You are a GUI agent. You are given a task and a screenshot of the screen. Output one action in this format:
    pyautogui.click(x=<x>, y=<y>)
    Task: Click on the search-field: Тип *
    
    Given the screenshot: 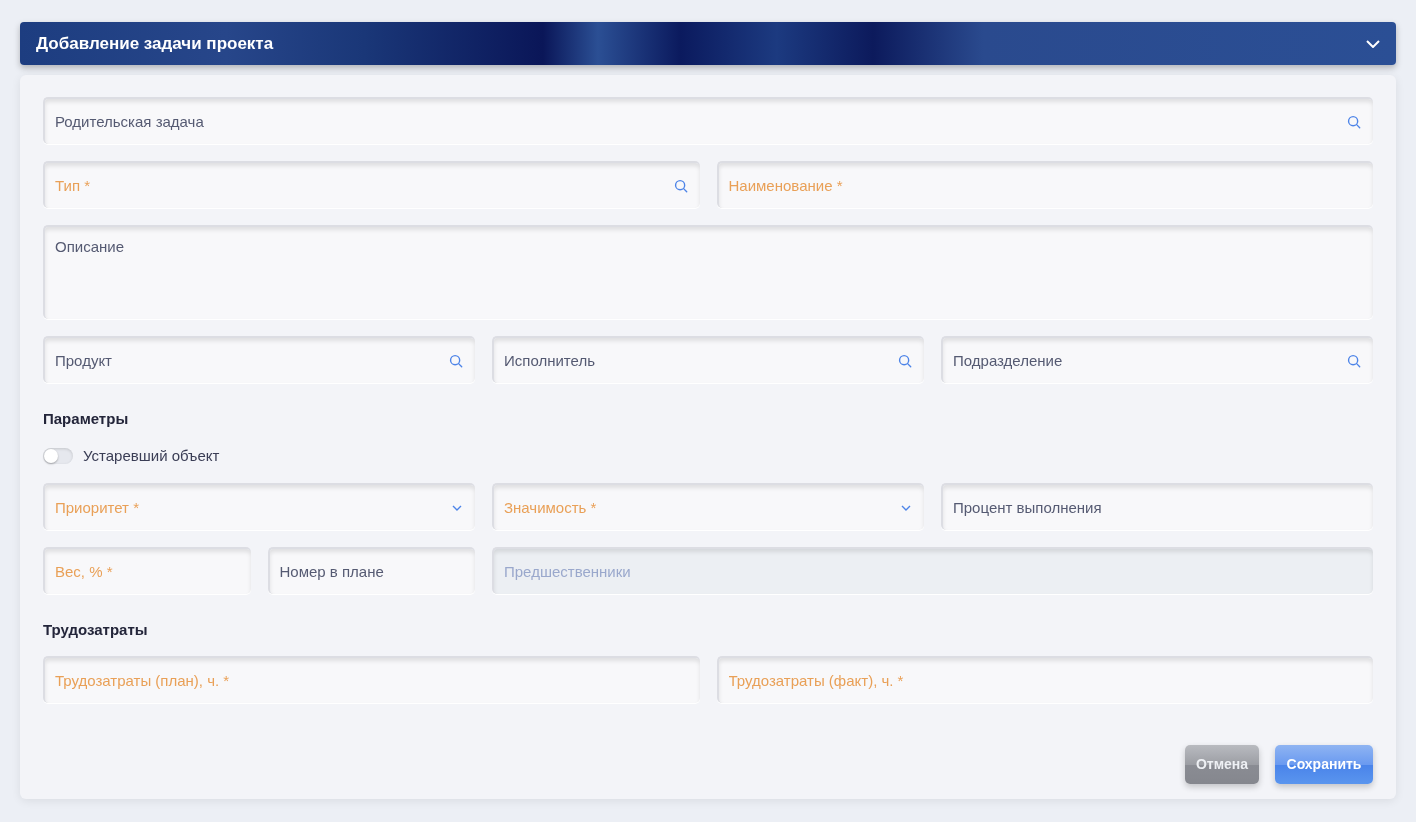 What is the action you would take?
    pyautogui.click(x=371, y=184)
    